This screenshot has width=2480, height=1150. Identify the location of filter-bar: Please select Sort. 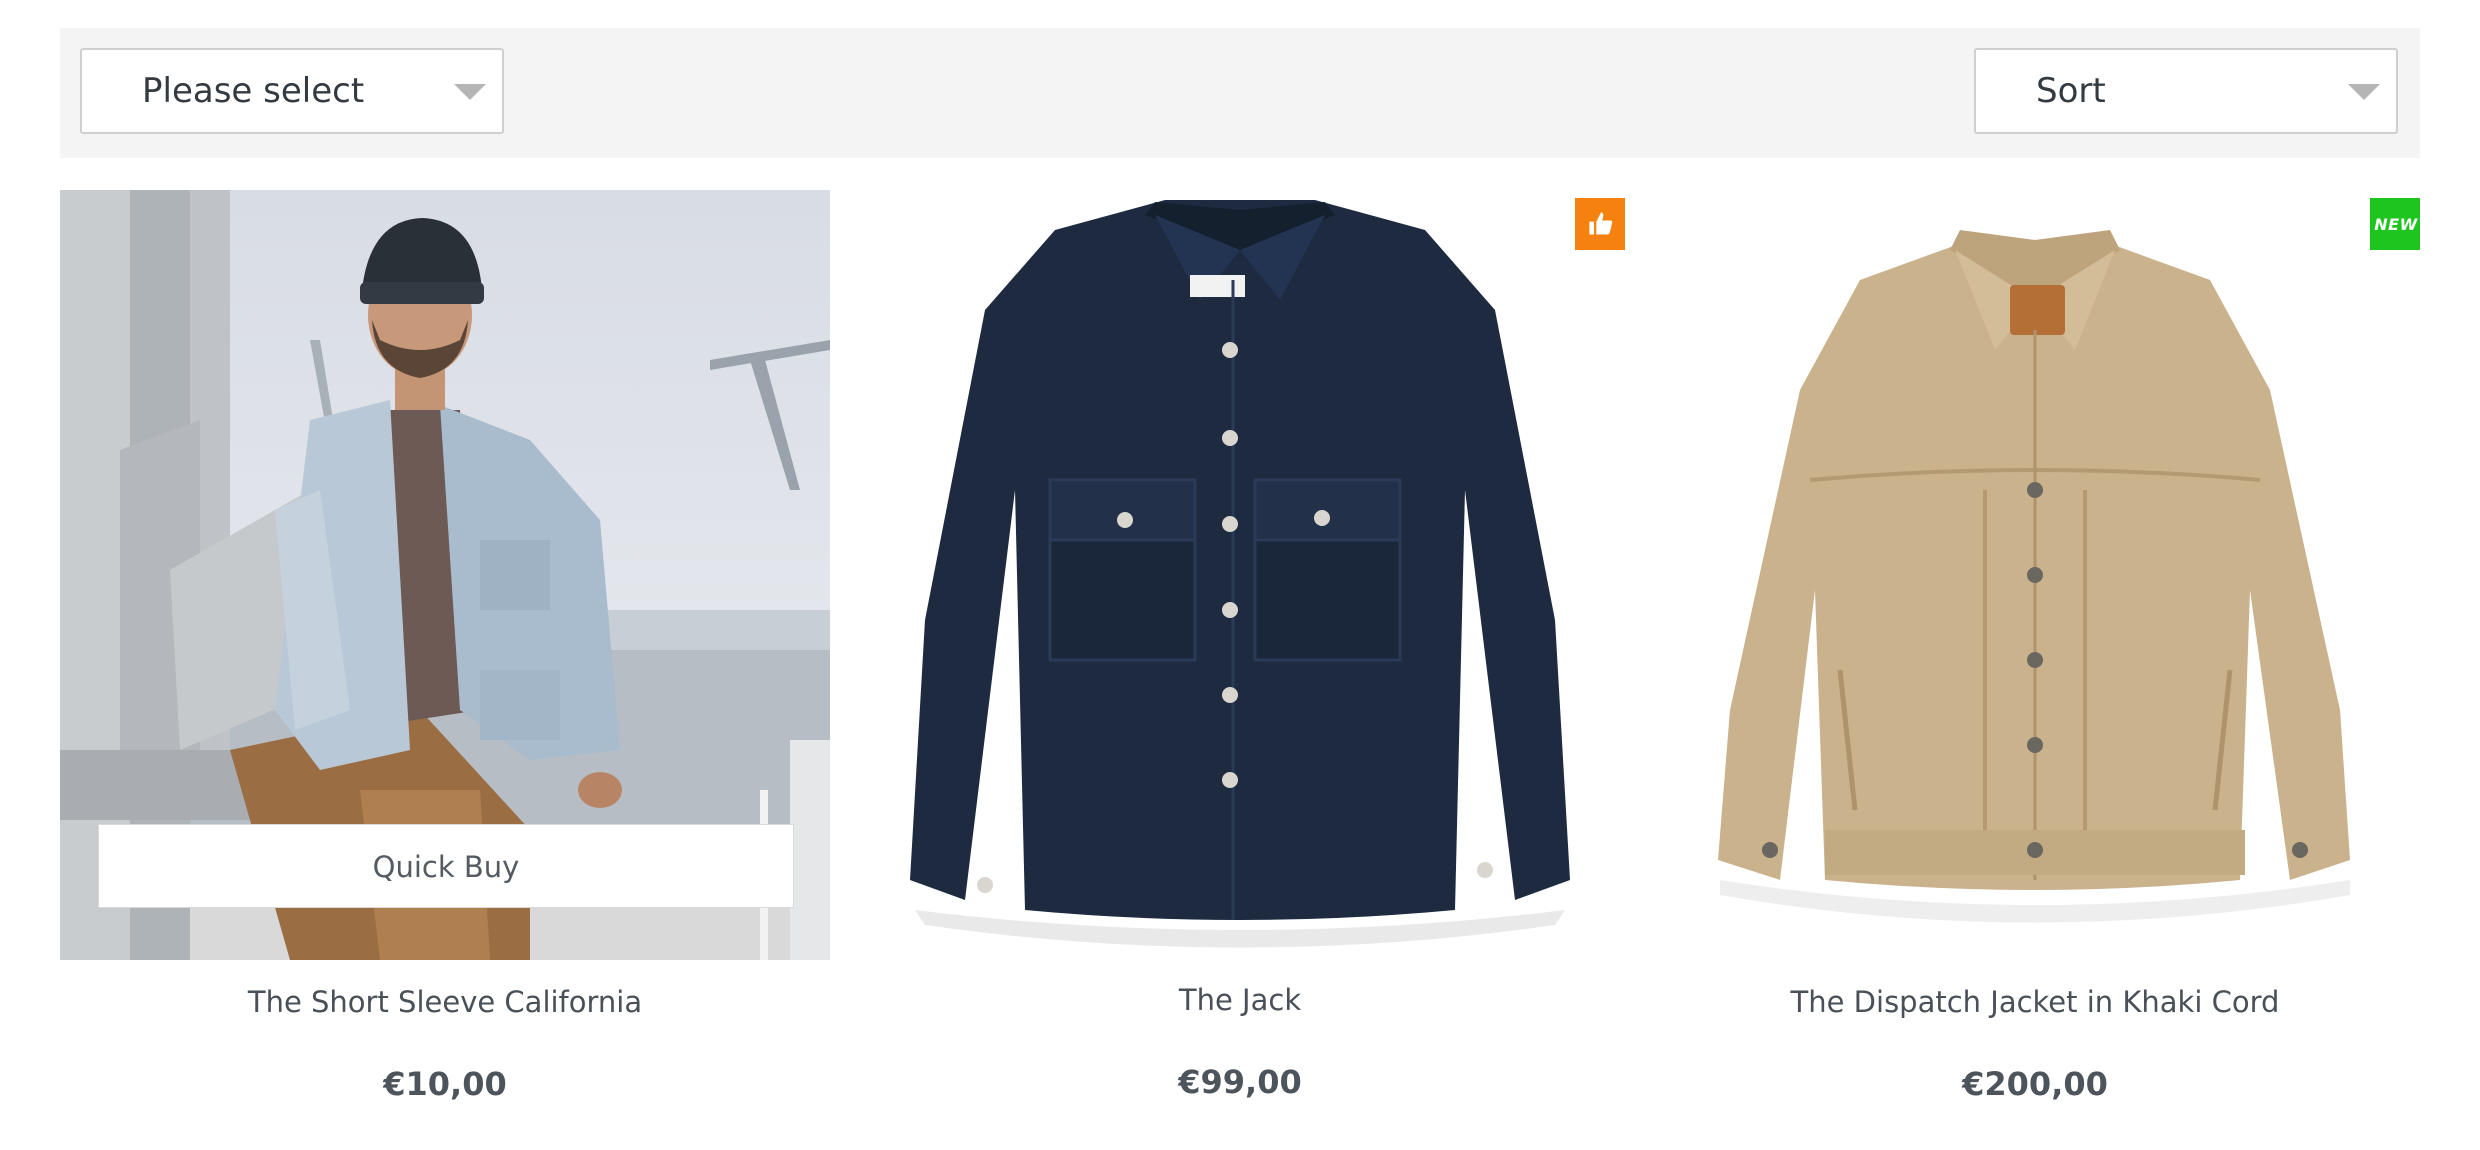
(1240, 93).